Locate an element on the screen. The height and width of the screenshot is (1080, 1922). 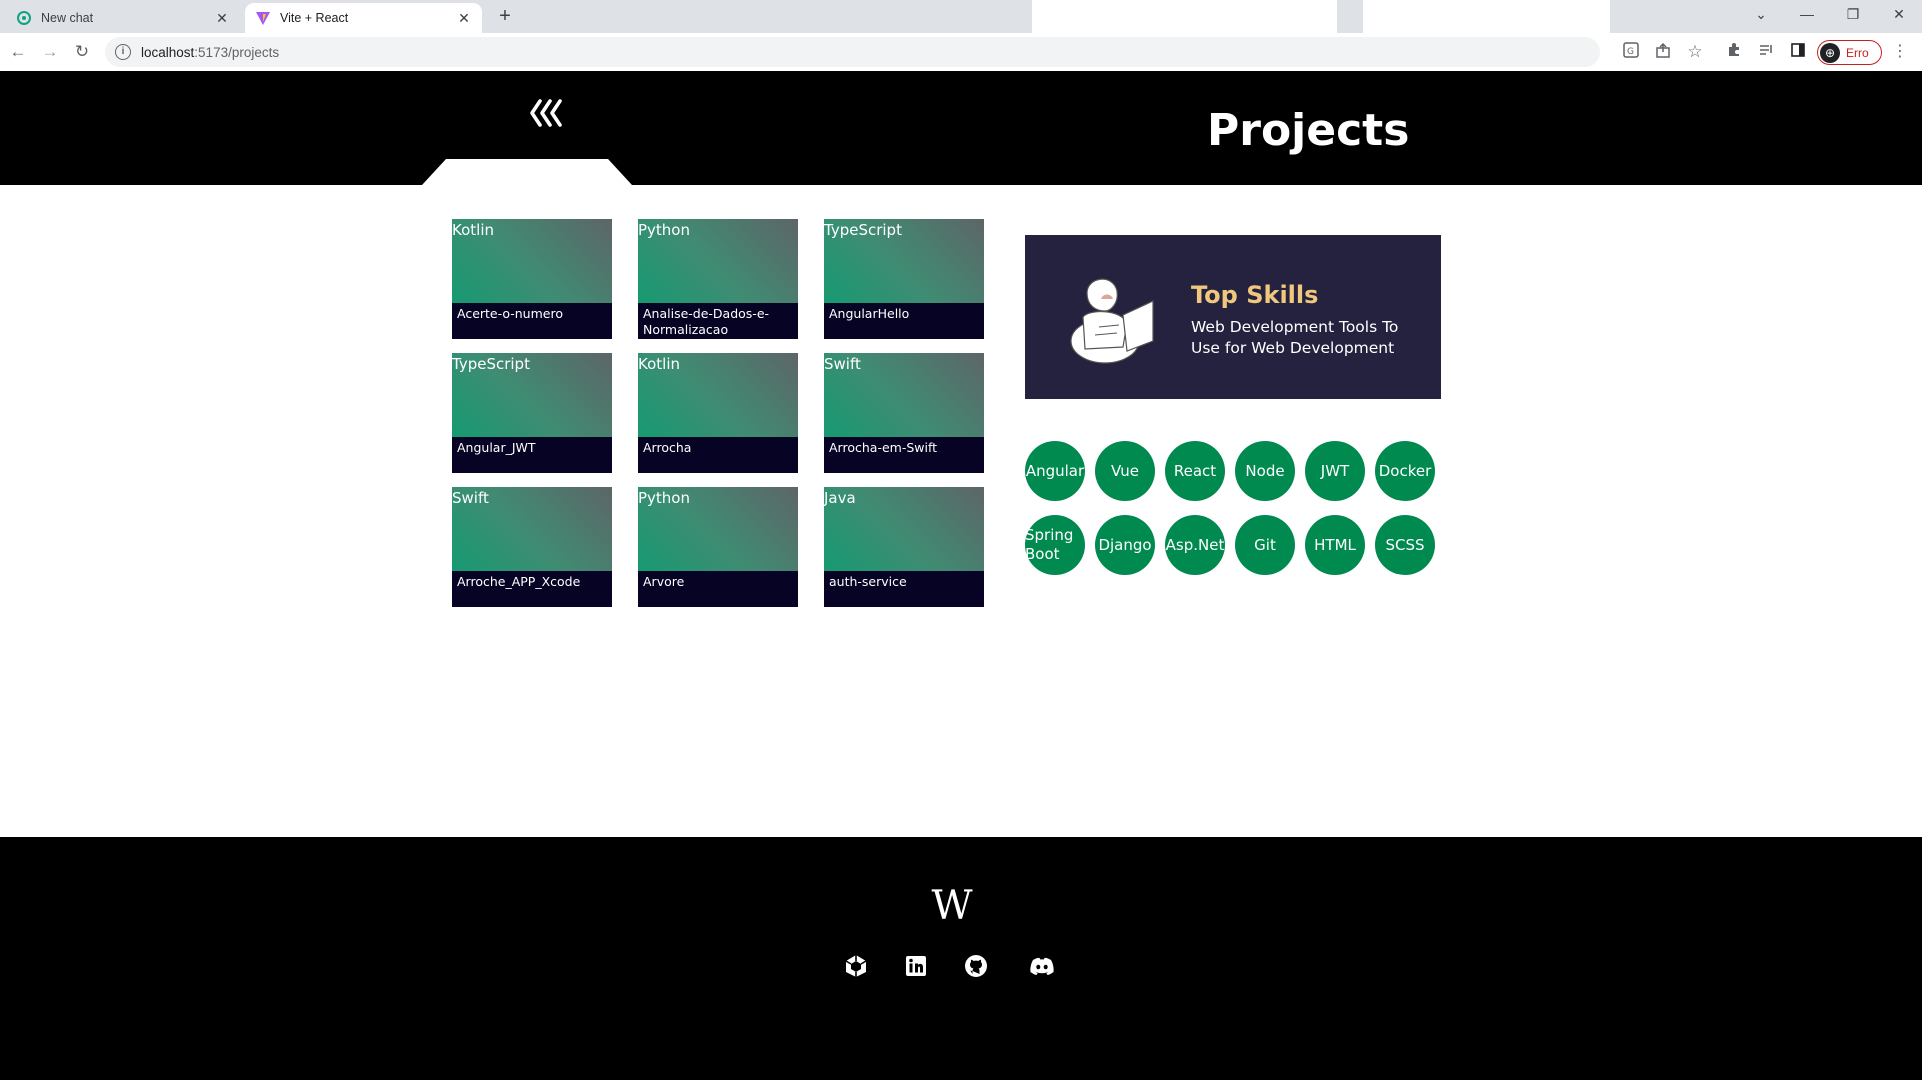
skill-badge: JWT is located at coordinates (1335, 471).